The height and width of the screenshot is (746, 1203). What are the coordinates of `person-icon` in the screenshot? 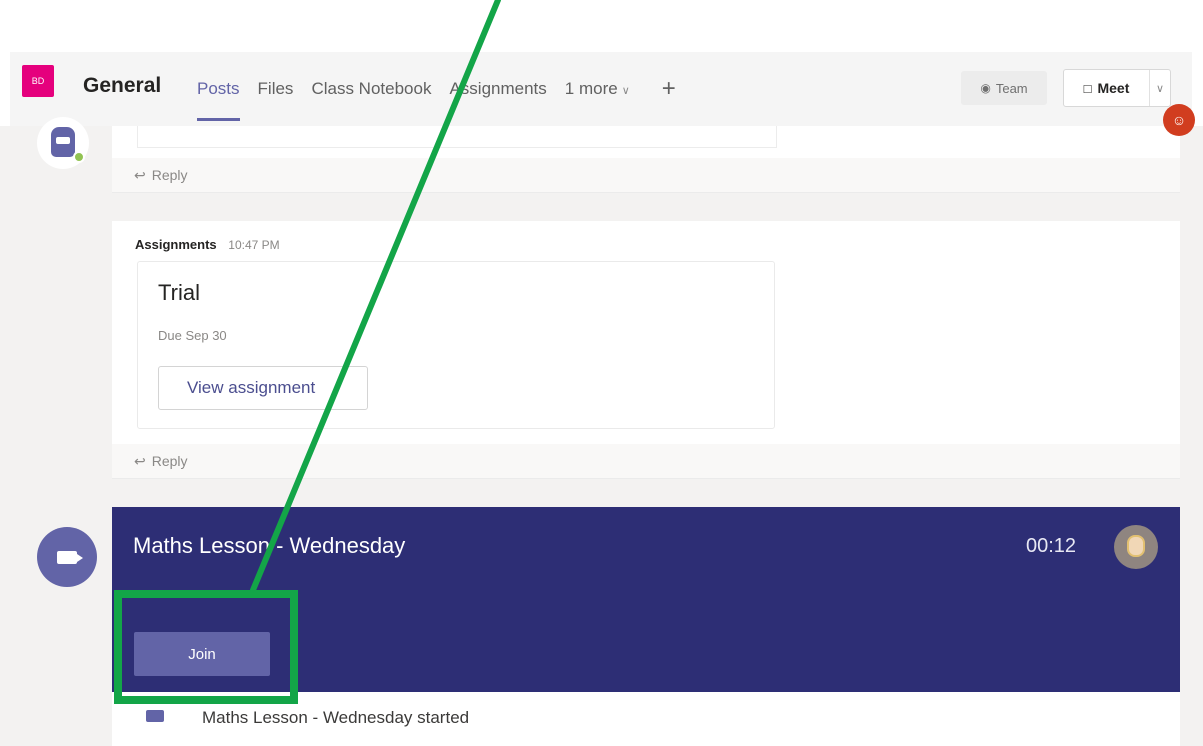 It's located at (1136, 546).